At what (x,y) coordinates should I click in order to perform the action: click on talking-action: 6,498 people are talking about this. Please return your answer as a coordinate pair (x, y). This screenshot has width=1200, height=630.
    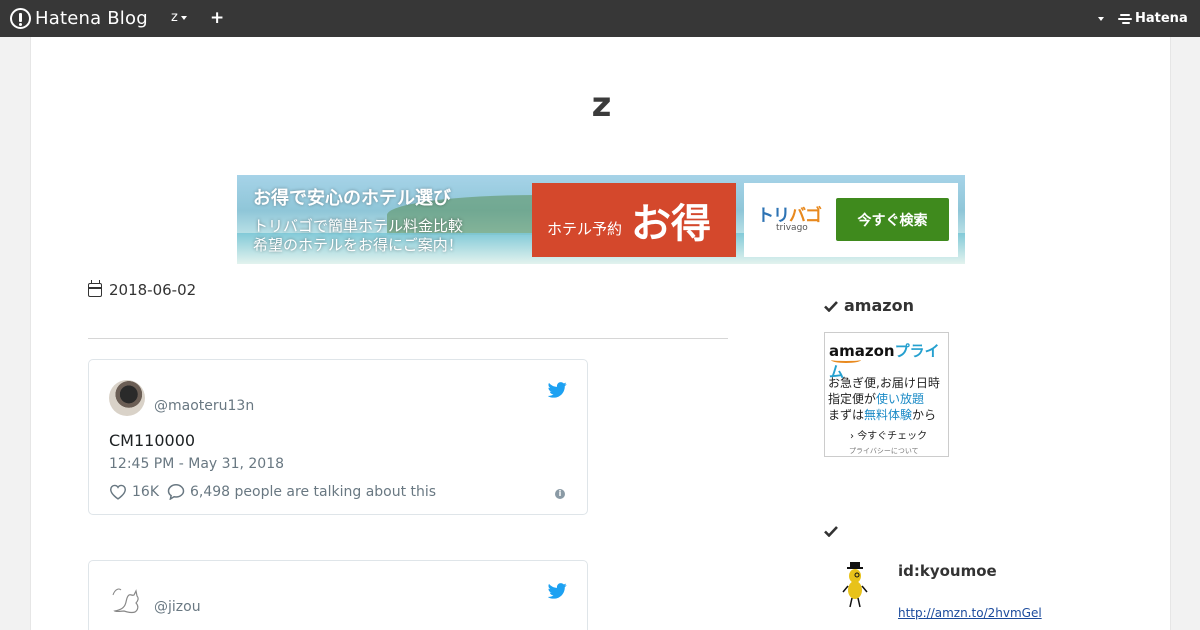
    Looking at the image, I should click on (301, 491).